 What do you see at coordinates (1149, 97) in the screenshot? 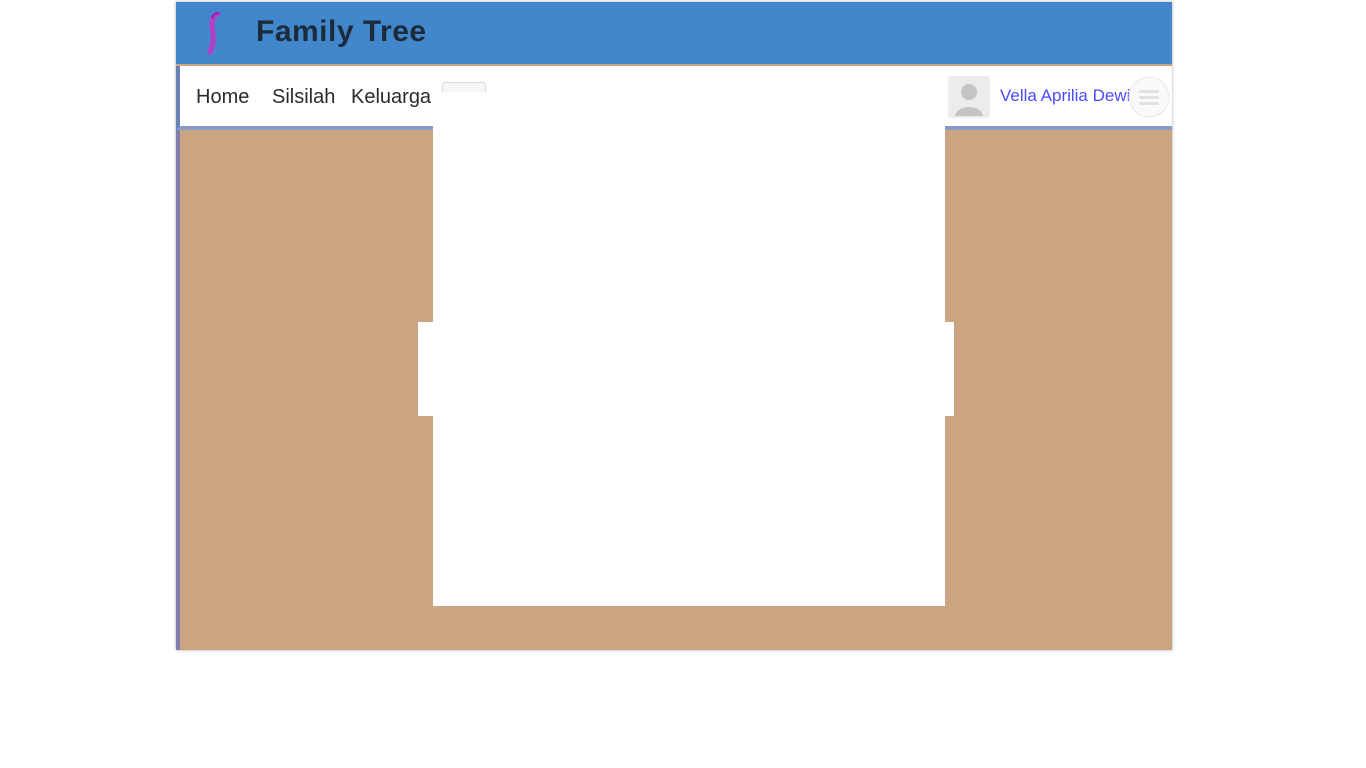
I see `menu-icon` at bounding box center [1149, 97].